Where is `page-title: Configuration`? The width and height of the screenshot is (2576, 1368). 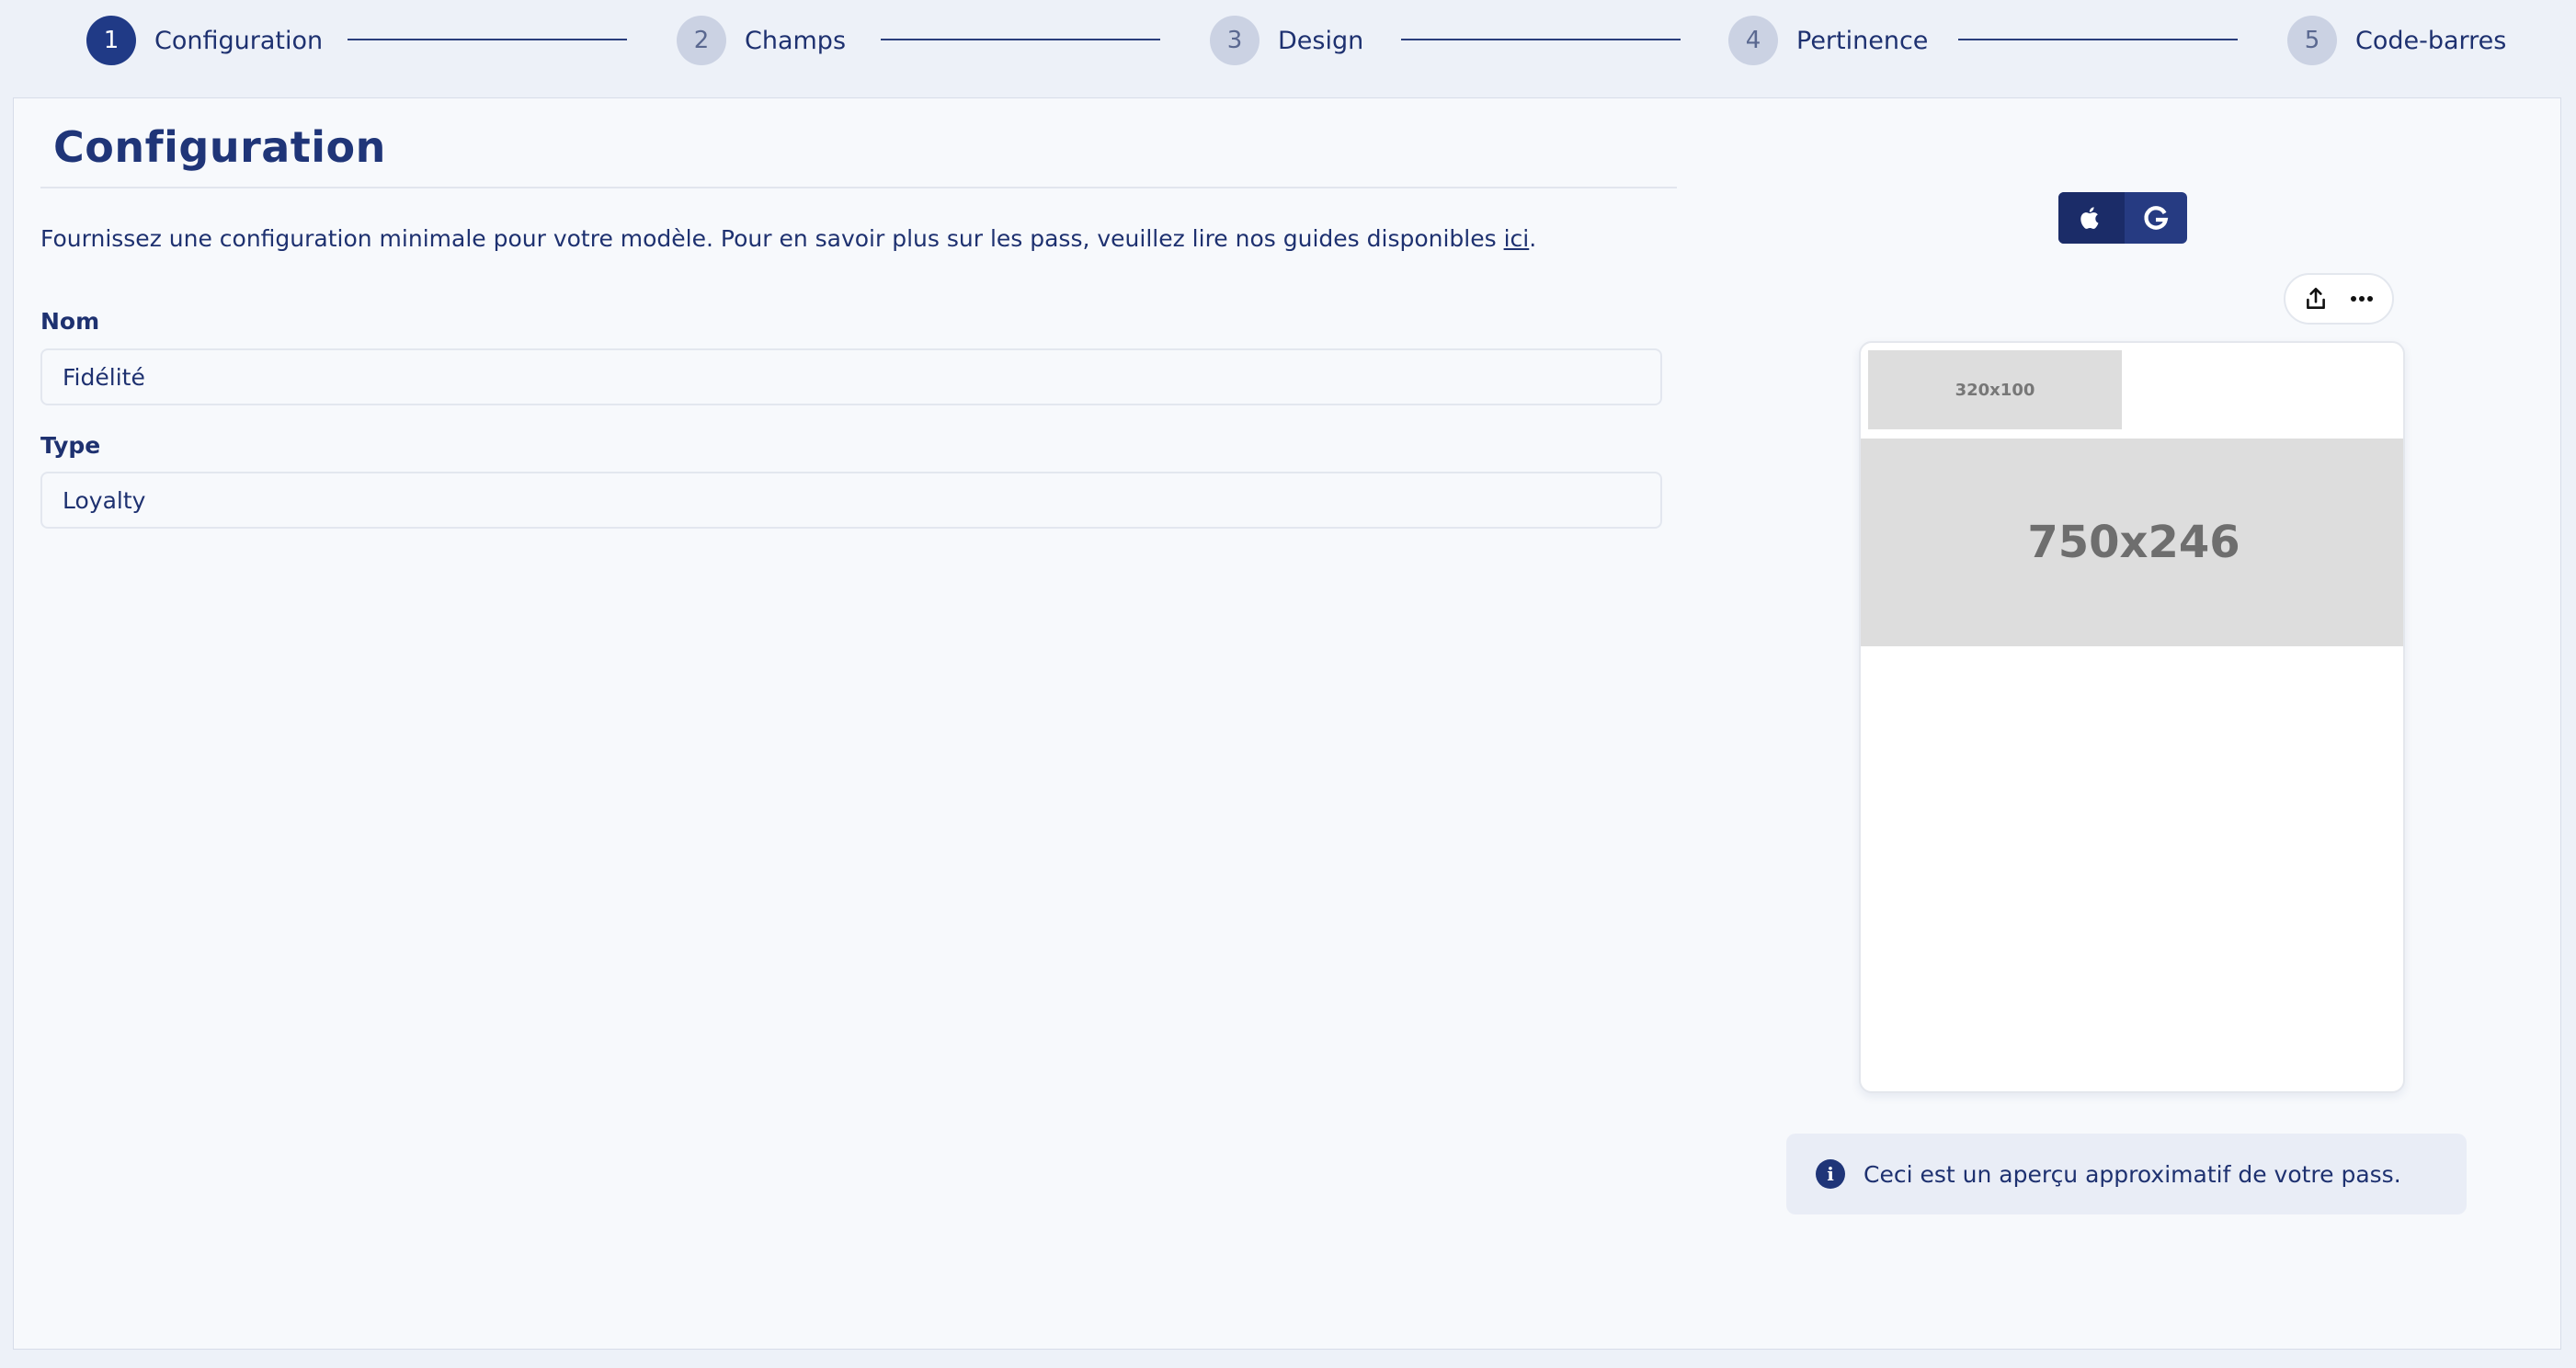
page-title: Configuration is located at coordinates (219, 147).